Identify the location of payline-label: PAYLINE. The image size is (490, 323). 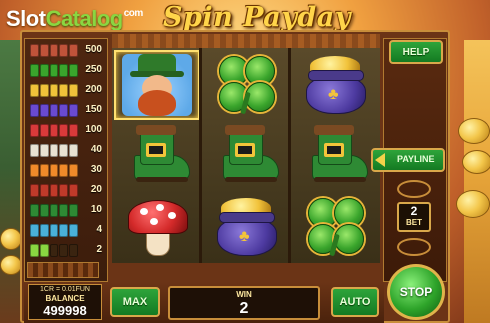
(416, 159).